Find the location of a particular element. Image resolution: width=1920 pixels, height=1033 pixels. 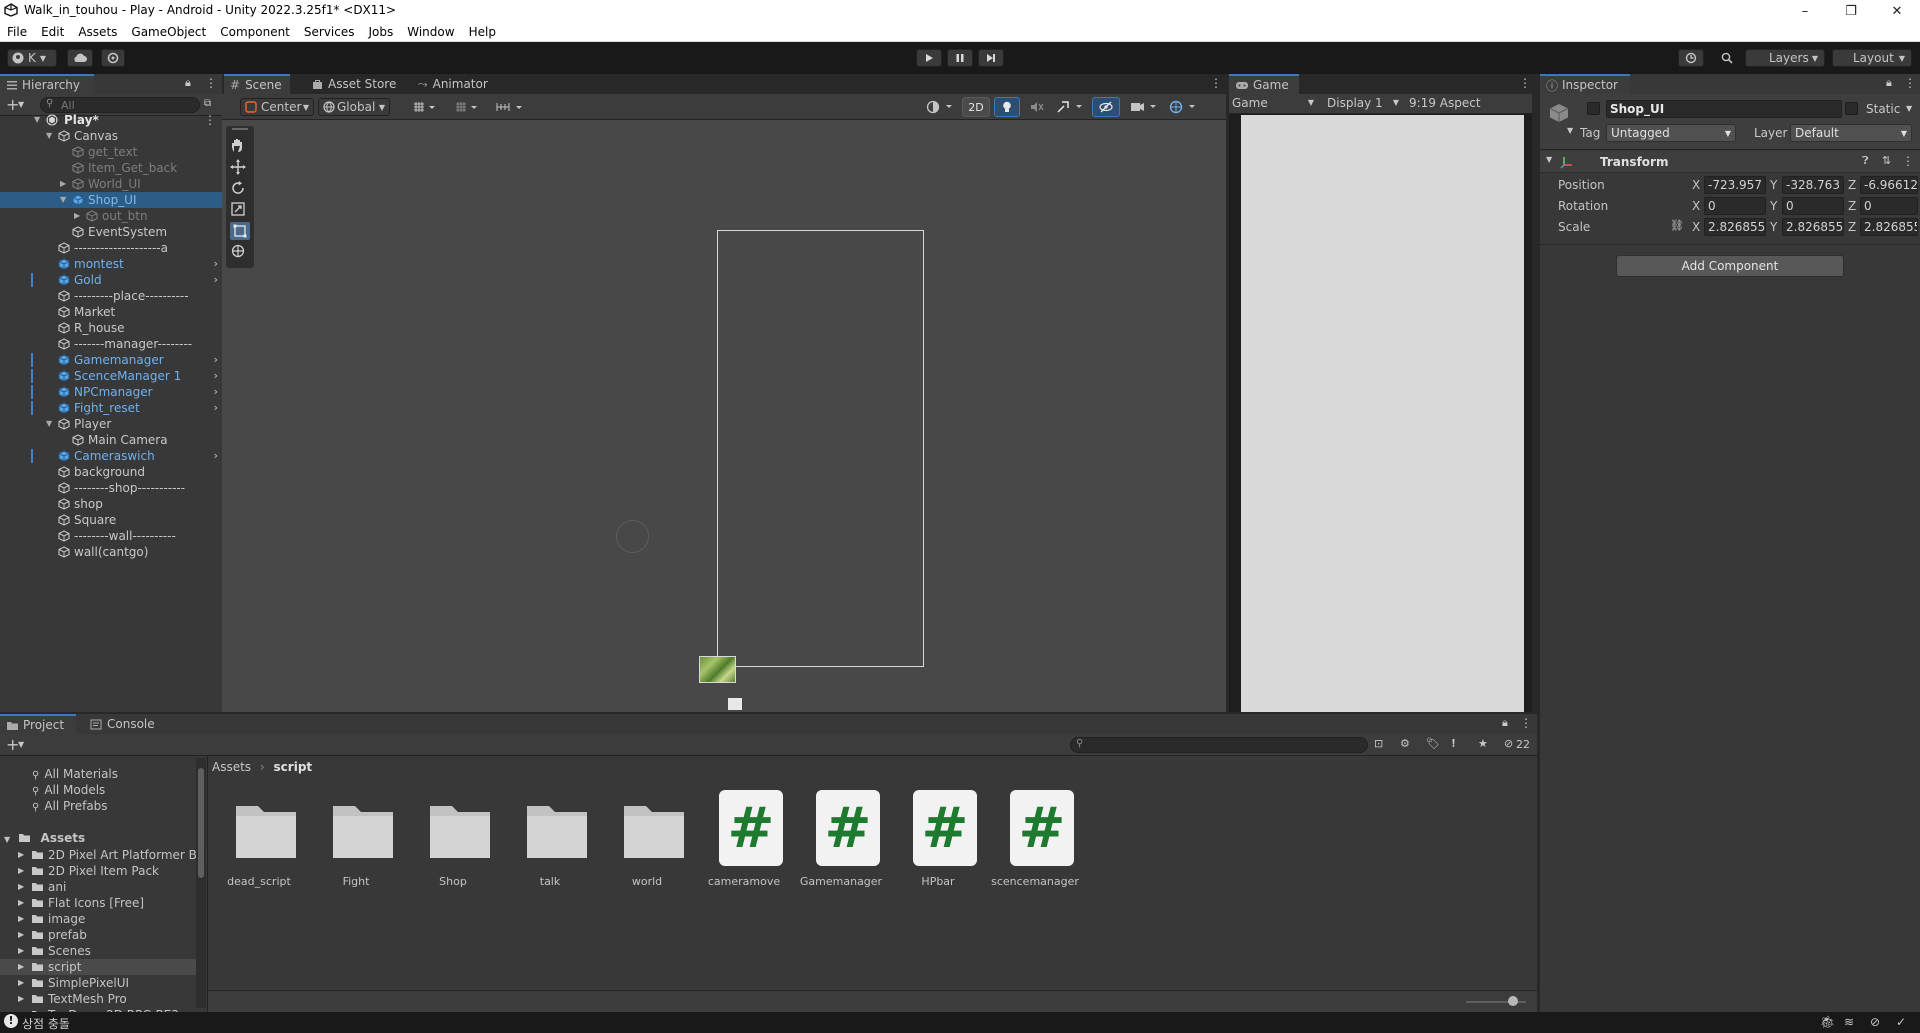

menu-gameobject: GameObject is located at coordinates (168, 32).